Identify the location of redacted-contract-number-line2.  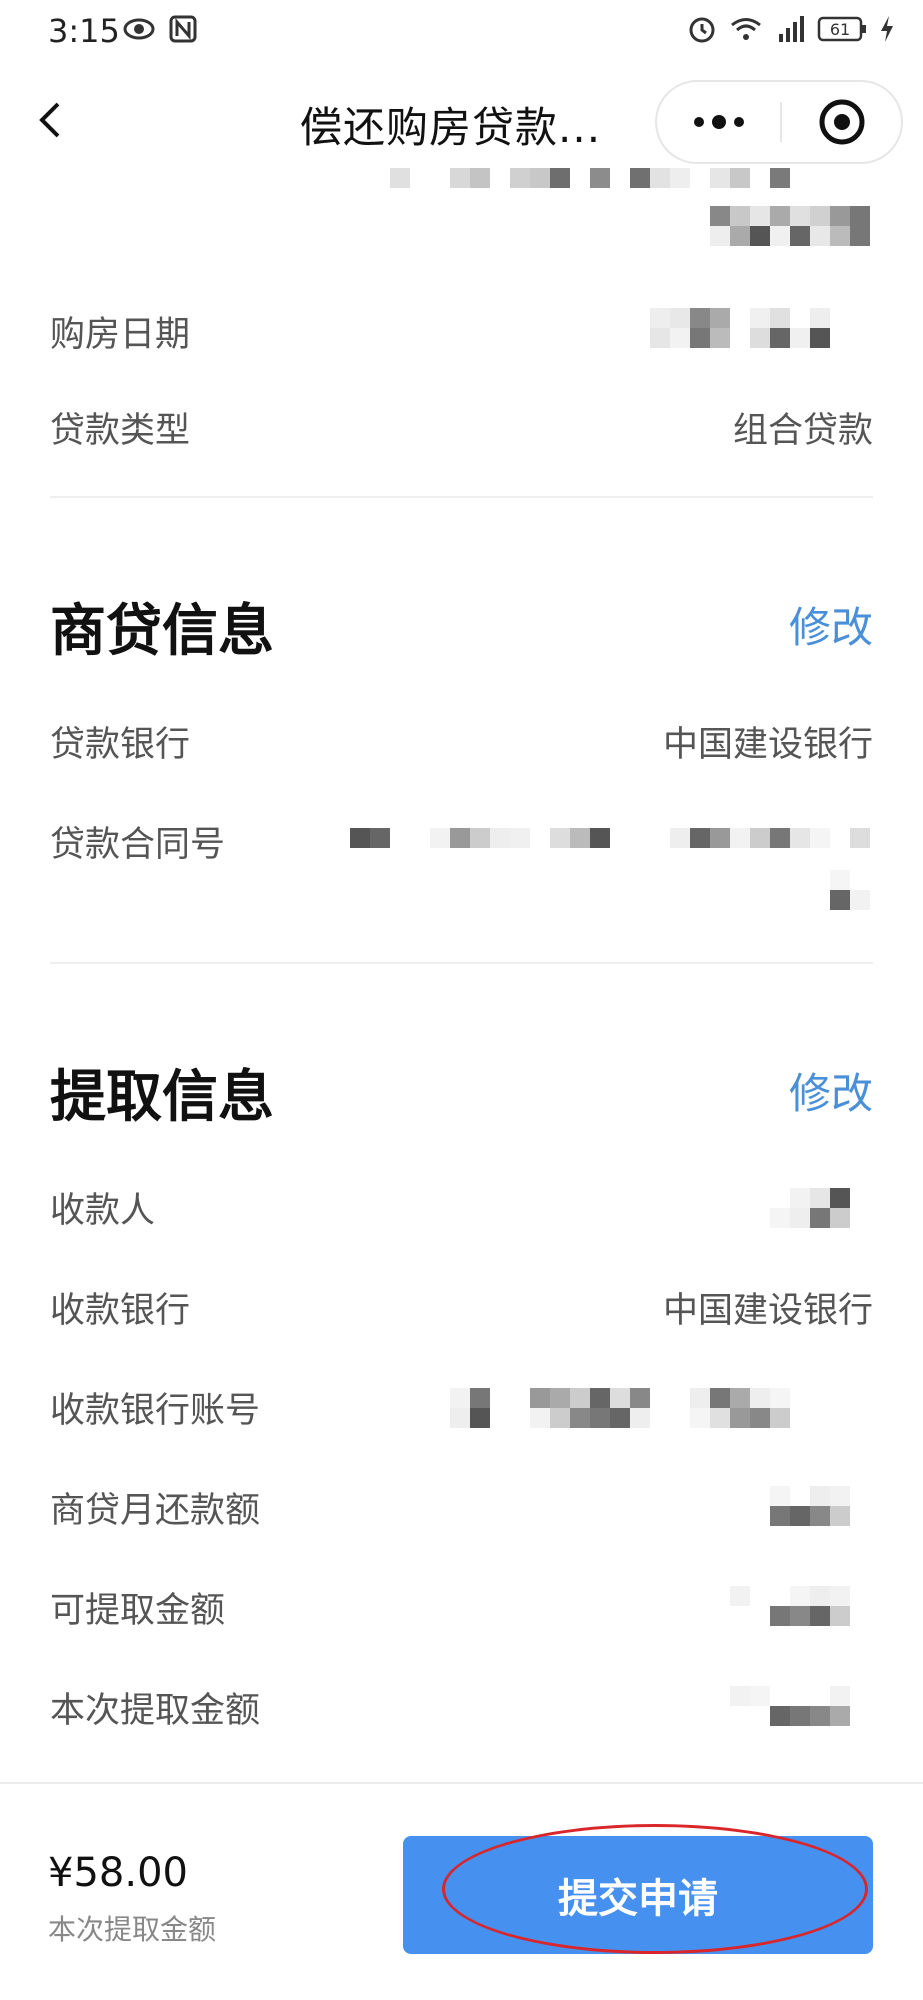
(850, 890).